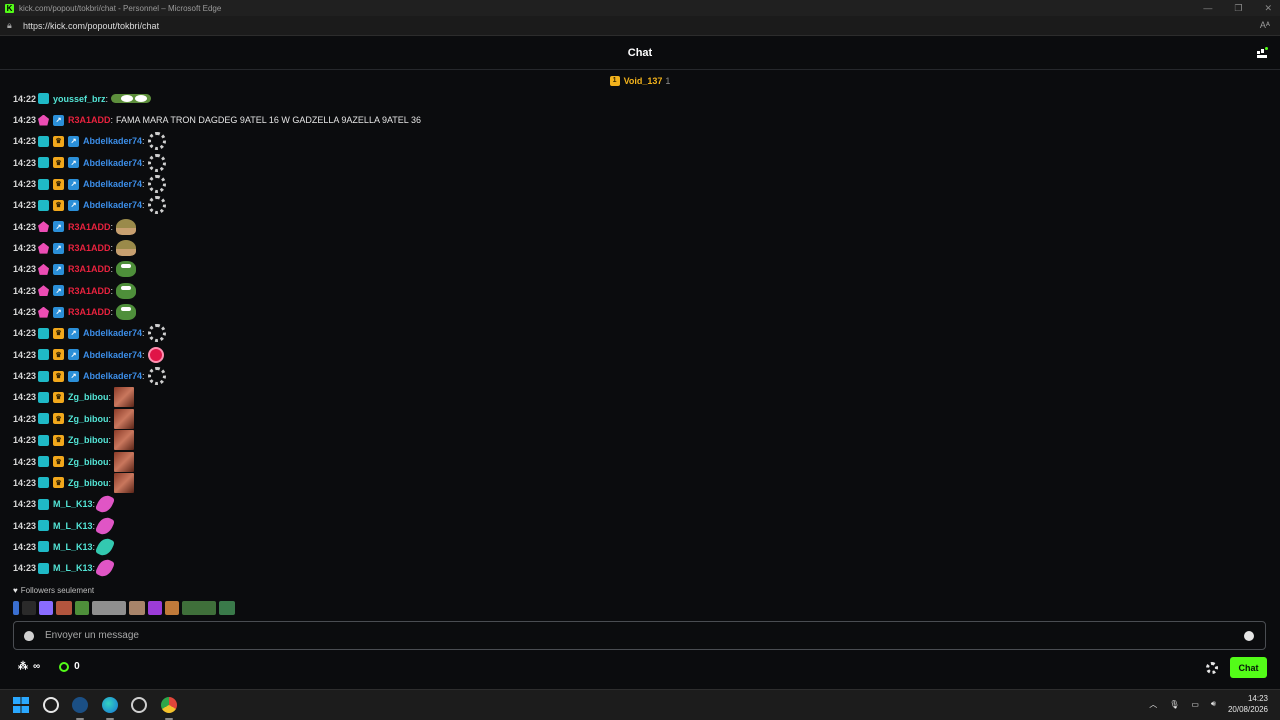  I want to click on lock-icon: 🔒︎, so click(13, 25).